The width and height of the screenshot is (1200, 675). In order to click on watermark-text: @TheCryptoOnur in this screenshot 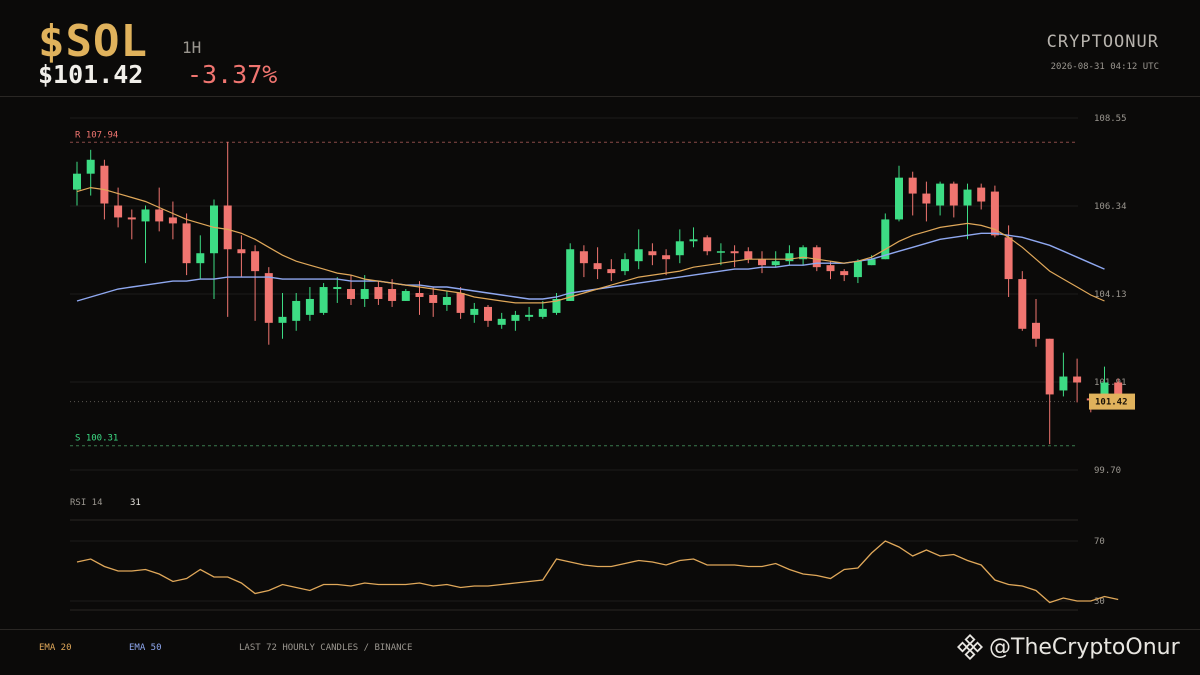, I will do `click(1084, 647)`.